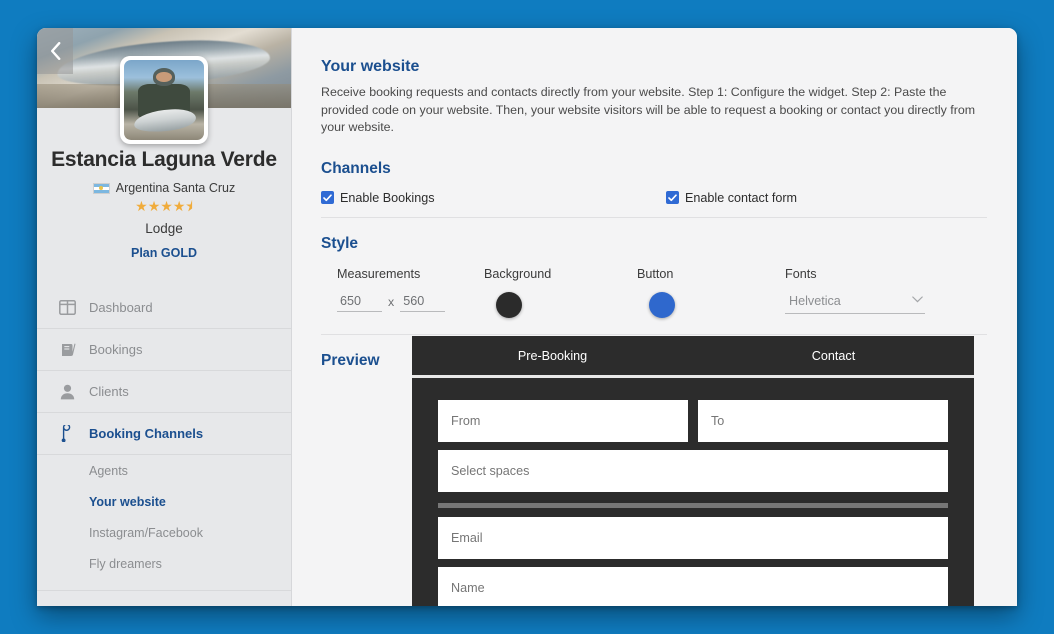 The image size is (1054, 634). What do you see at coordinates (655, 273) in the screenshot?
I see `button-label: Button` at bounding box center [655, 273].